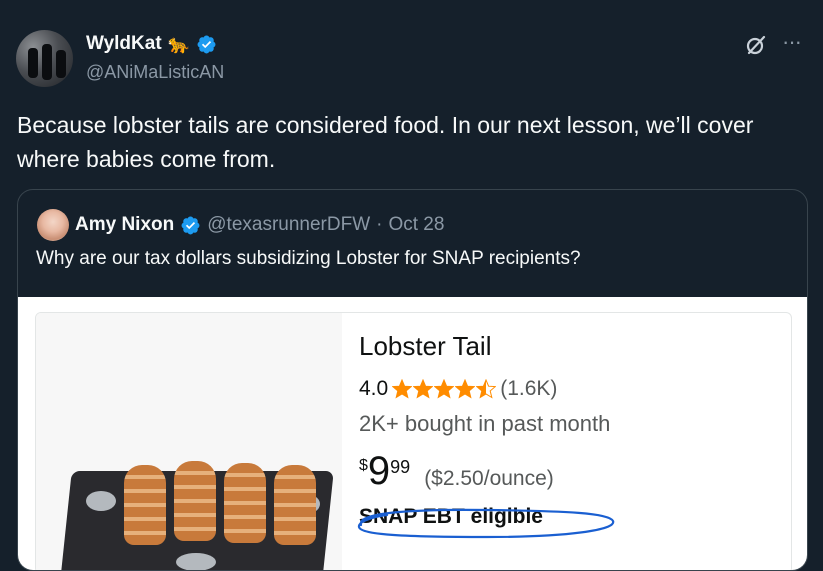  Describe the element at coordinates (425, 346) in the screenshot. I see `product-title: Lobster Tail` at that location.